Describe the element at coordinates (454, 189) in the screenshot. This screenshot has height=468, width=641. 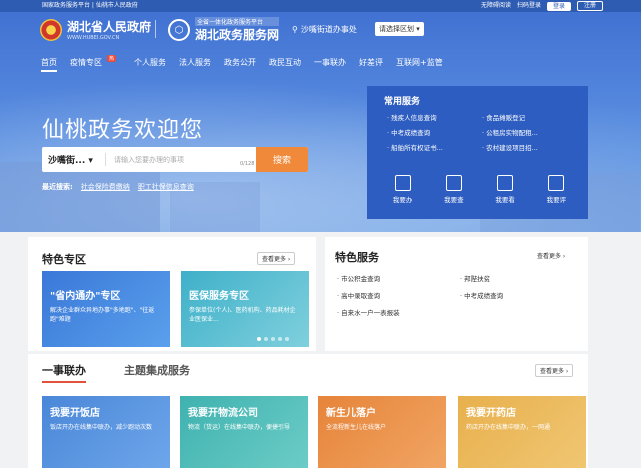
I see `shortcut-query: 我要查` at that location.